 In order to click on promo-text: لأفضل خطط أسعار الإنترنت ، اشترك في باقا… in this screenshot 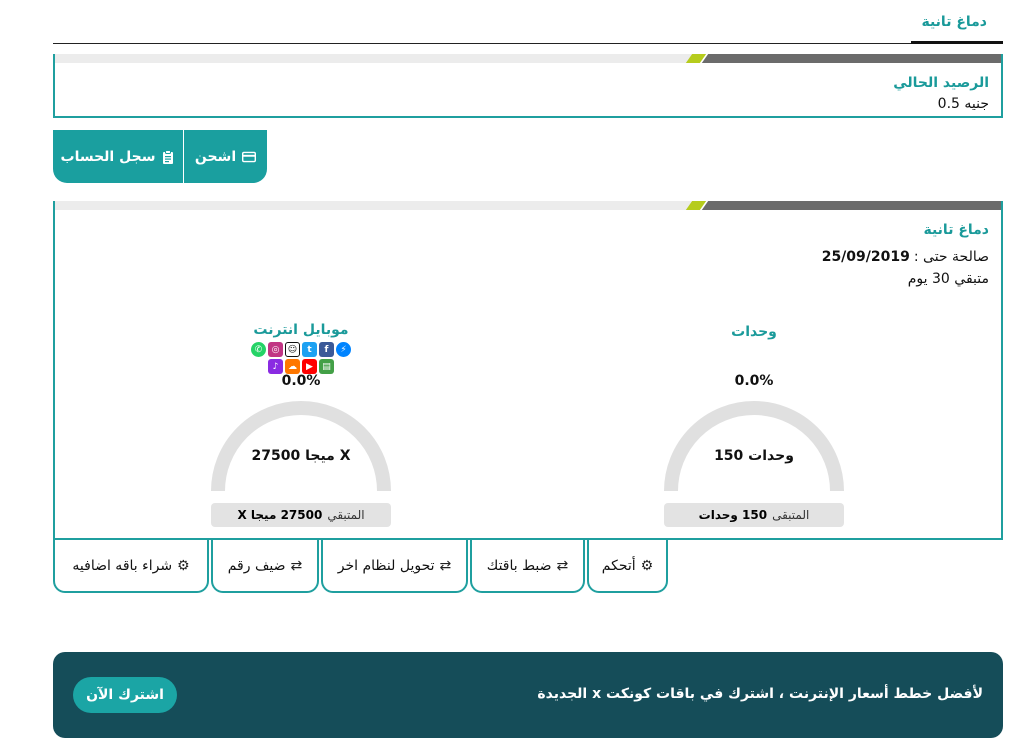, I will do `click(760, 694)`.